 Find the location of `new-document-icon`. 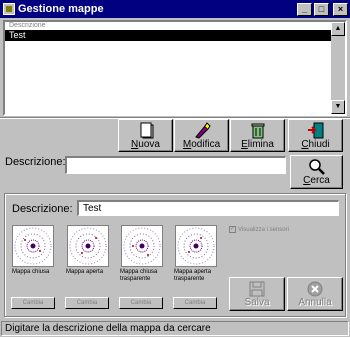

new-document-icon is located at coordinates (146, 130).